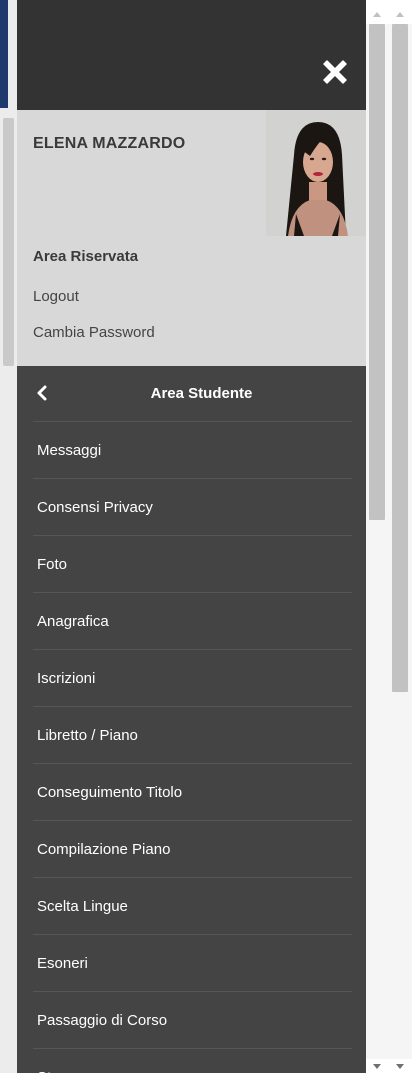 The image size is (412, 1073). I want to click on section-title: Area Studente, so click(201, 393).